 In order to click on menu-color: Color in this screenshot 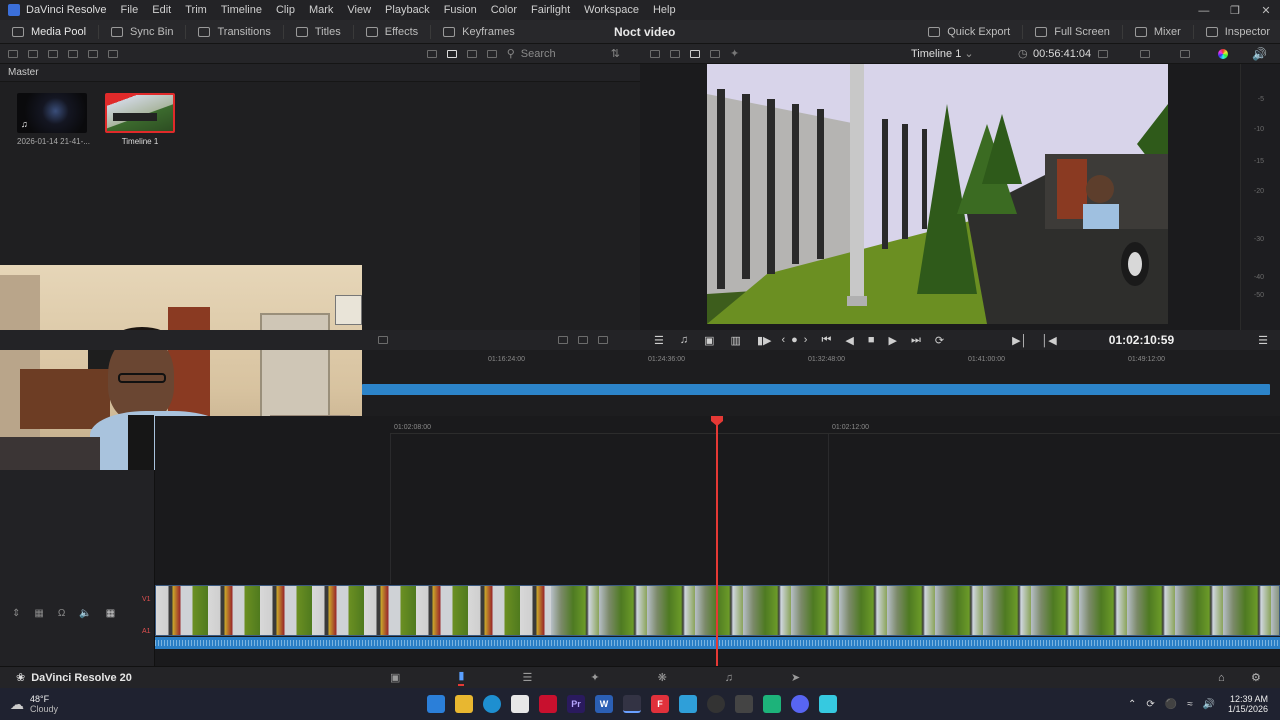, I will do `click(504, 10)`.